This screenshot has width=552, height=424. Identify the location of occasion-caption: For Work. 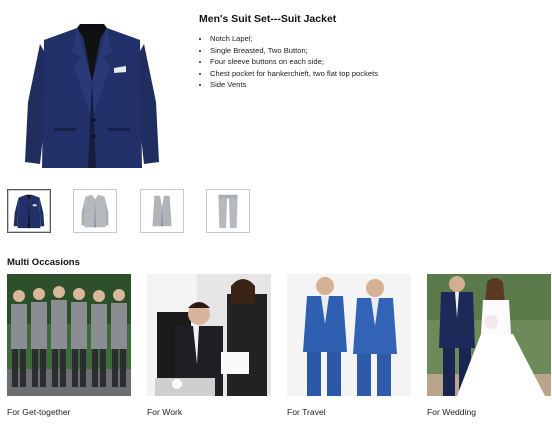
(165, 412).